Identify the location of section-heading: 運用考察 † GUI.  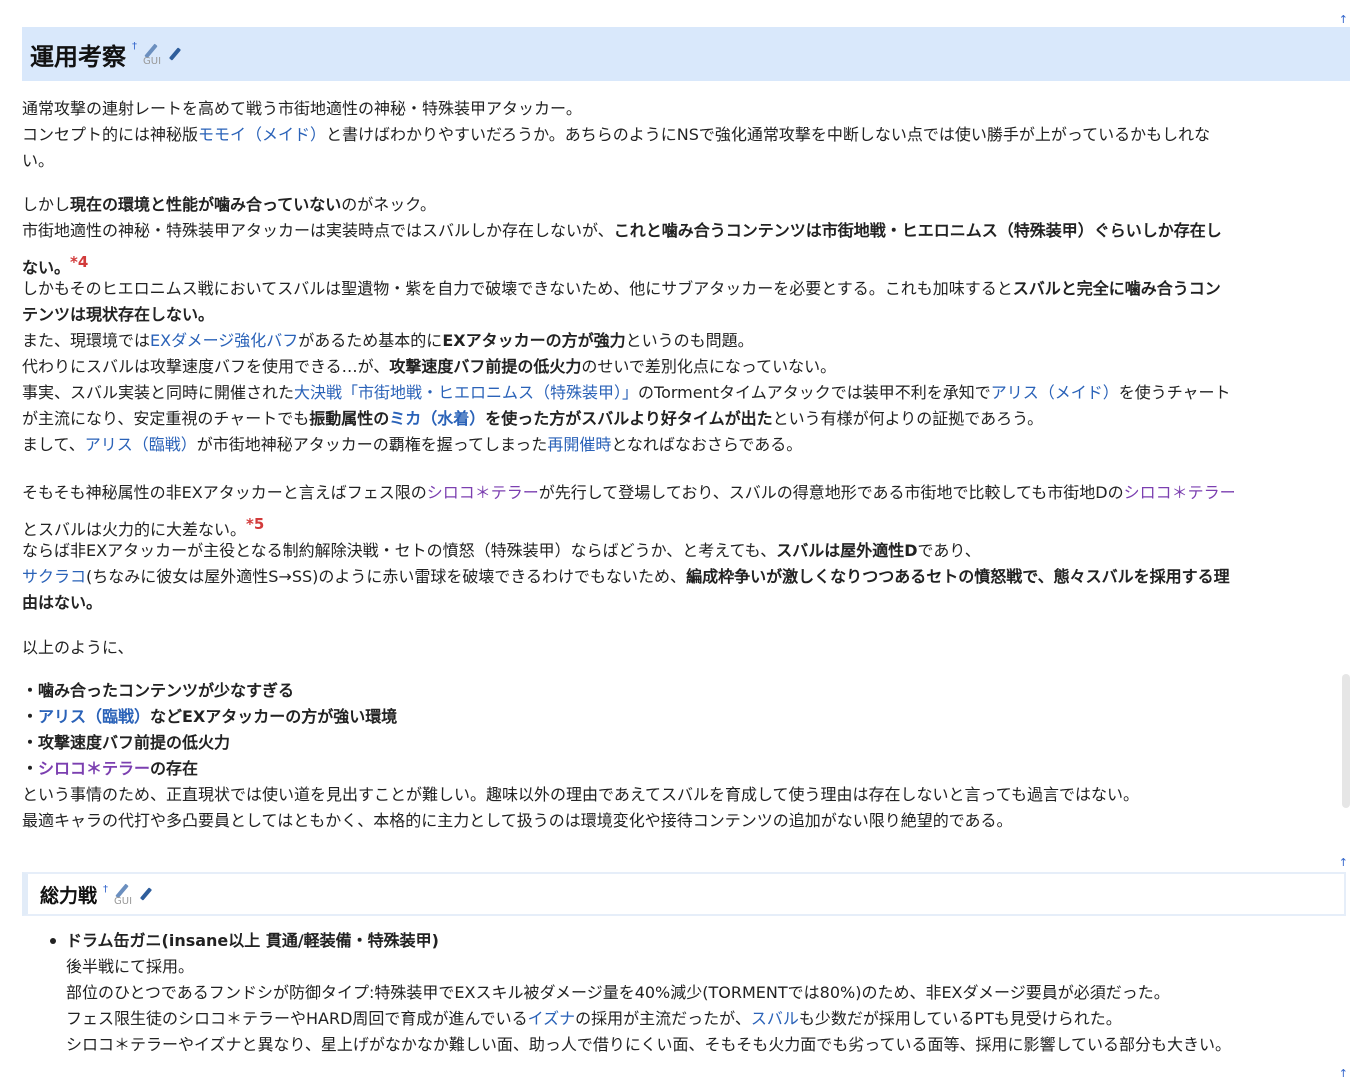
(686, 54).